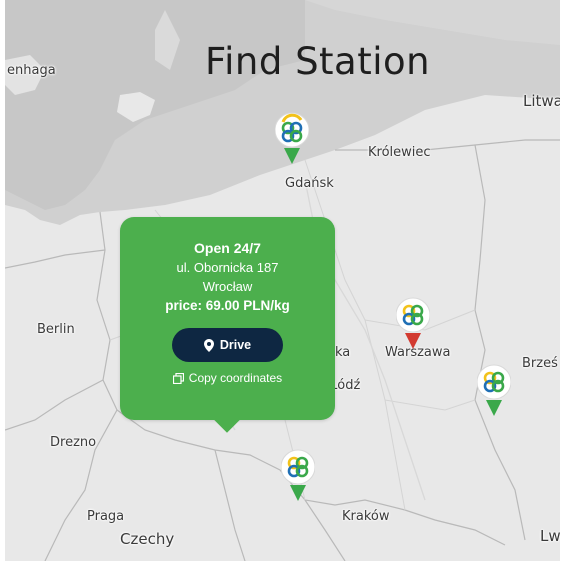 The image size is (565, 561). What do you see at coordinates (318, 61) in the screenshot?
I see `page-title: Find Station` at bounding box center [318, 61].